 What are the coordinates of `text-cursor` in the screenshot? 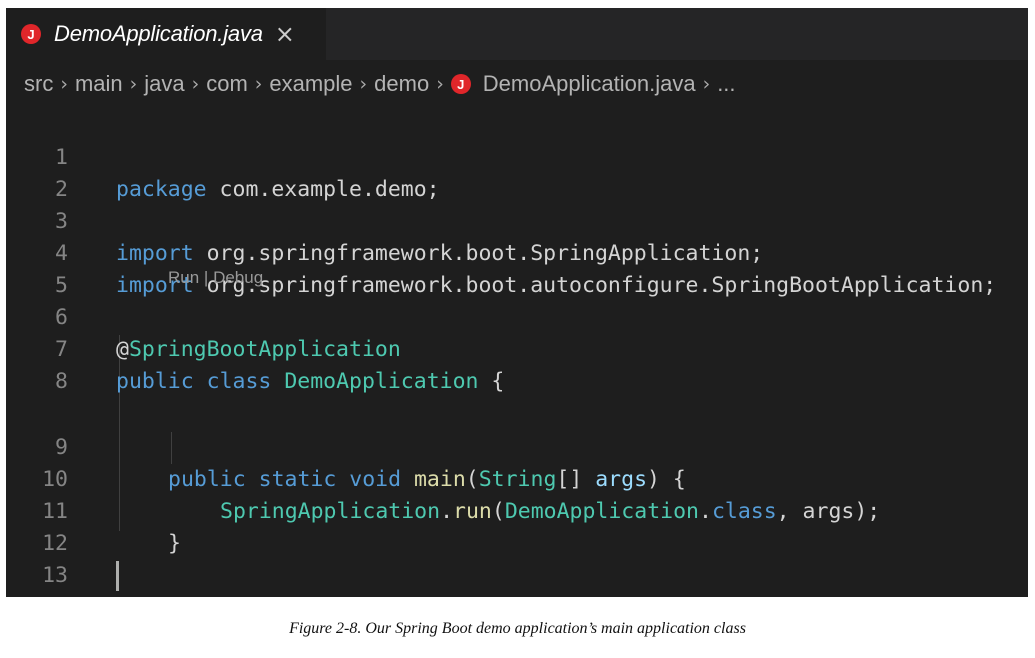 It's located at (117, 576).